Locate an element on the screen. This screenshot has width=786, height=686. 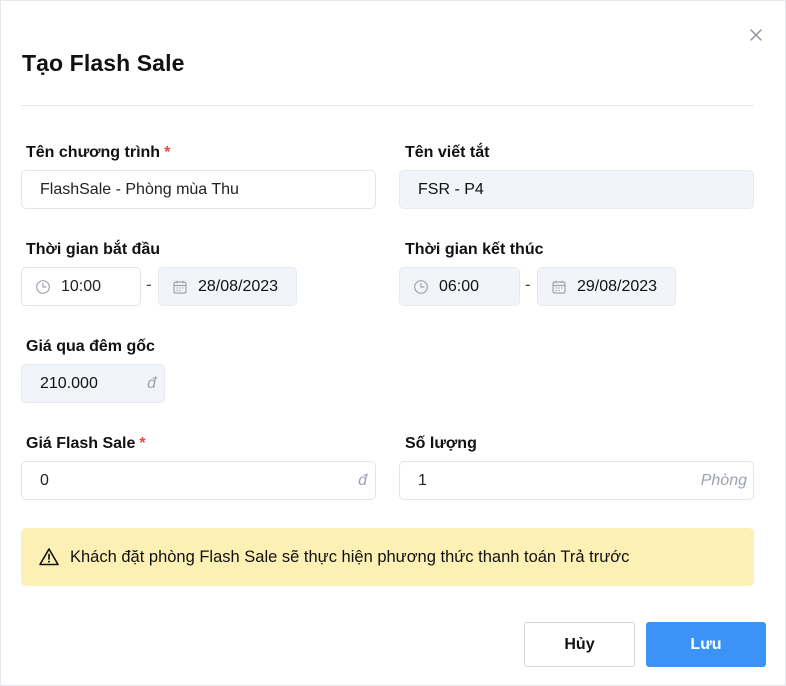
original-price-input: 210.000 đ is located at coordinates (93, 383).